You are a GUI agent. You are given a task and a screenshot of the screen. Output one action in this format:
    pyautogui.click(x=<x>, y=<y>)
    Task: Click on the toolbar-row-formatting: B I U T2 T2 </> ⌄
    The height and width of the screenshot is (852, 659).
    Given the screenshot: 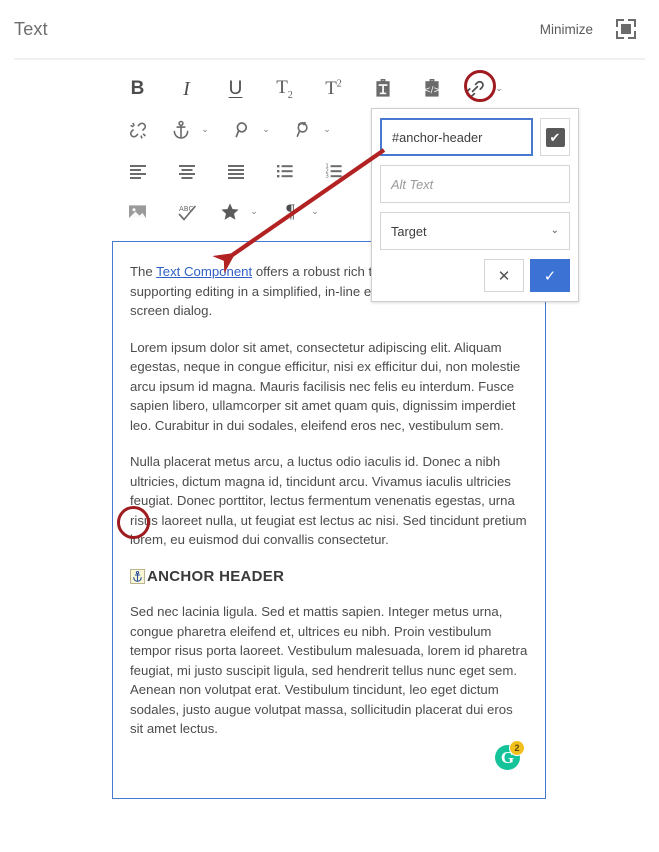 What is the action you would take?
    pyautogui.click(x=323, y=88)
    